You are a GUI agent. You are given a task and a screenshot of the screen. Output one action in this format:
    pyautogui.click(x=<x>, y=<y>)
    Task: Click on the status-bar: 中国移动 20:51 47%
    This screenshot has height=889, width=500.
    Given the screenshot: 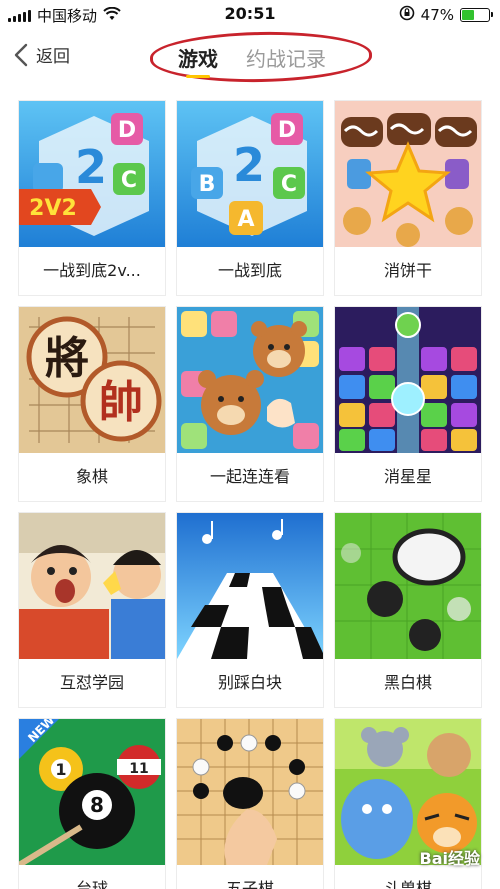 What is the action you would take?
    pyautogui.click(x=250, y=15)
    